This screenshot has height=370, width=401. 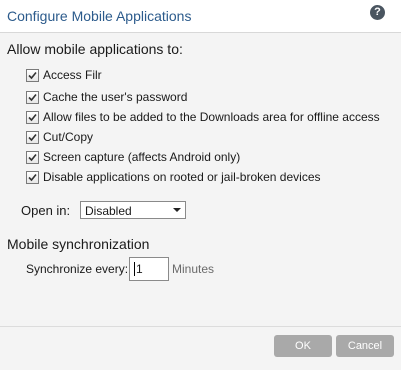 I want to click on open-in-selected-value: Disabled, so click(x=108, y=211).